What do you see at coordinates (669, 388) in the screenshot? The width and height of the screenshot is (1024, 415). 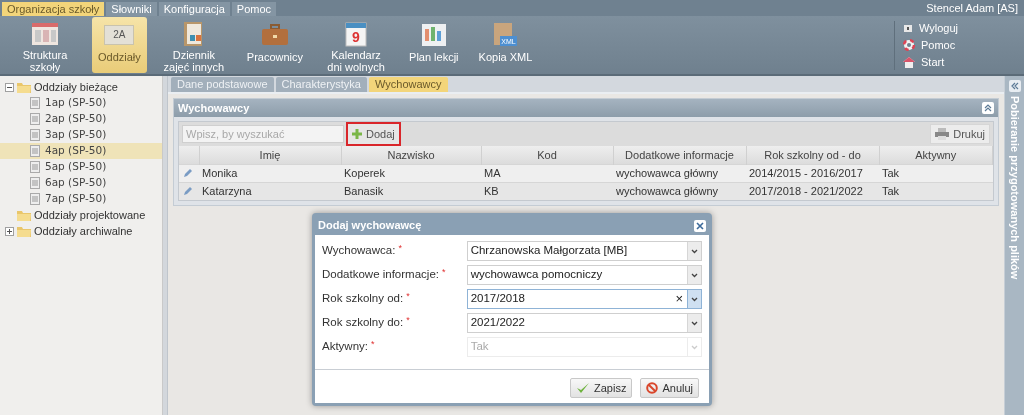 I see `cancel-button: Anuluj` at bounding box center [669, 388].